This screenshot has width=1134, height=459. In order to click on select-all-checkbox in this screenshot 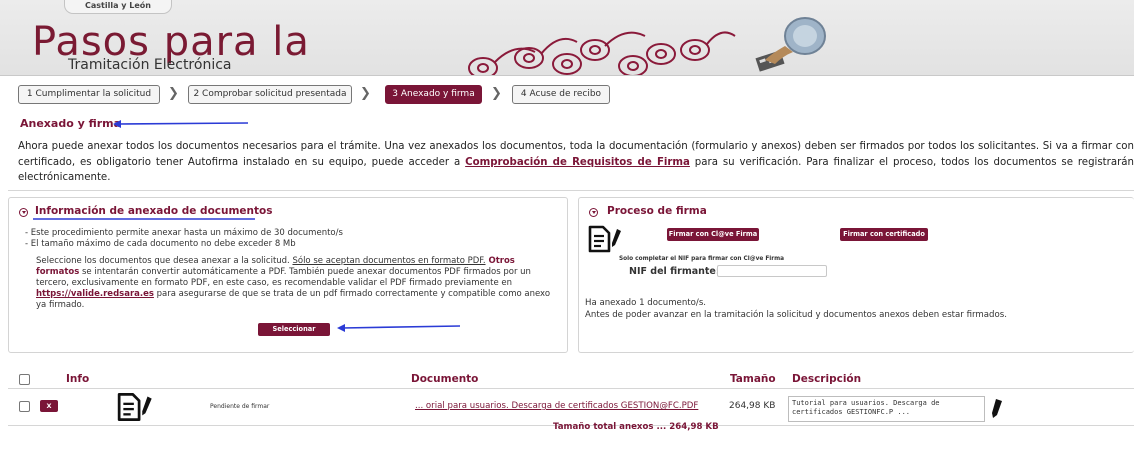, I will do `click(24, 379)`.